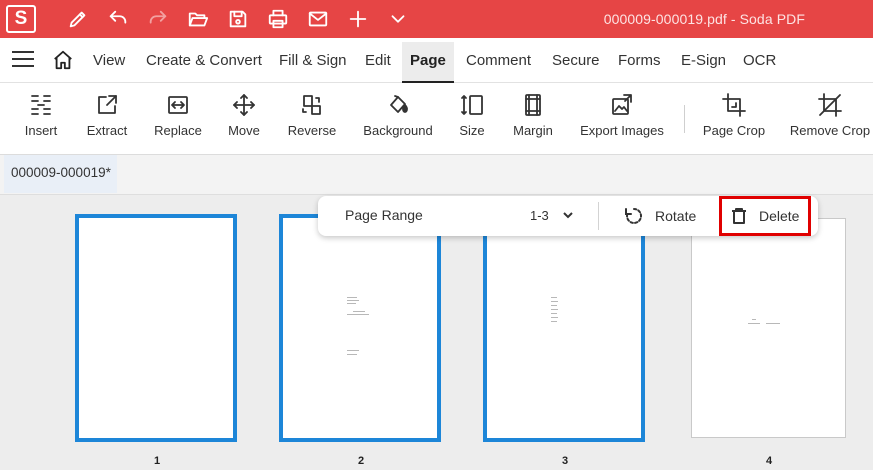 The height and width of the screenshot is (470, 873). What do you see at coordinates (759, 60) in the screenshot?
I see `menu-ocr: OCR` at bounding box center [759, 60].